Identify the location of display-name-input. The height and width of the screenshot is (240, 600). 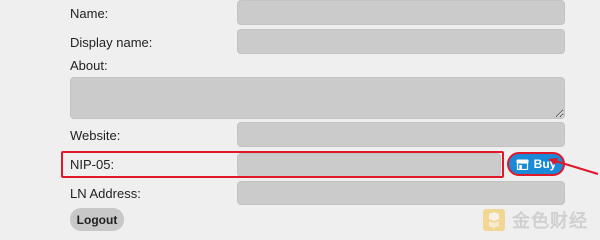
(401, 41).